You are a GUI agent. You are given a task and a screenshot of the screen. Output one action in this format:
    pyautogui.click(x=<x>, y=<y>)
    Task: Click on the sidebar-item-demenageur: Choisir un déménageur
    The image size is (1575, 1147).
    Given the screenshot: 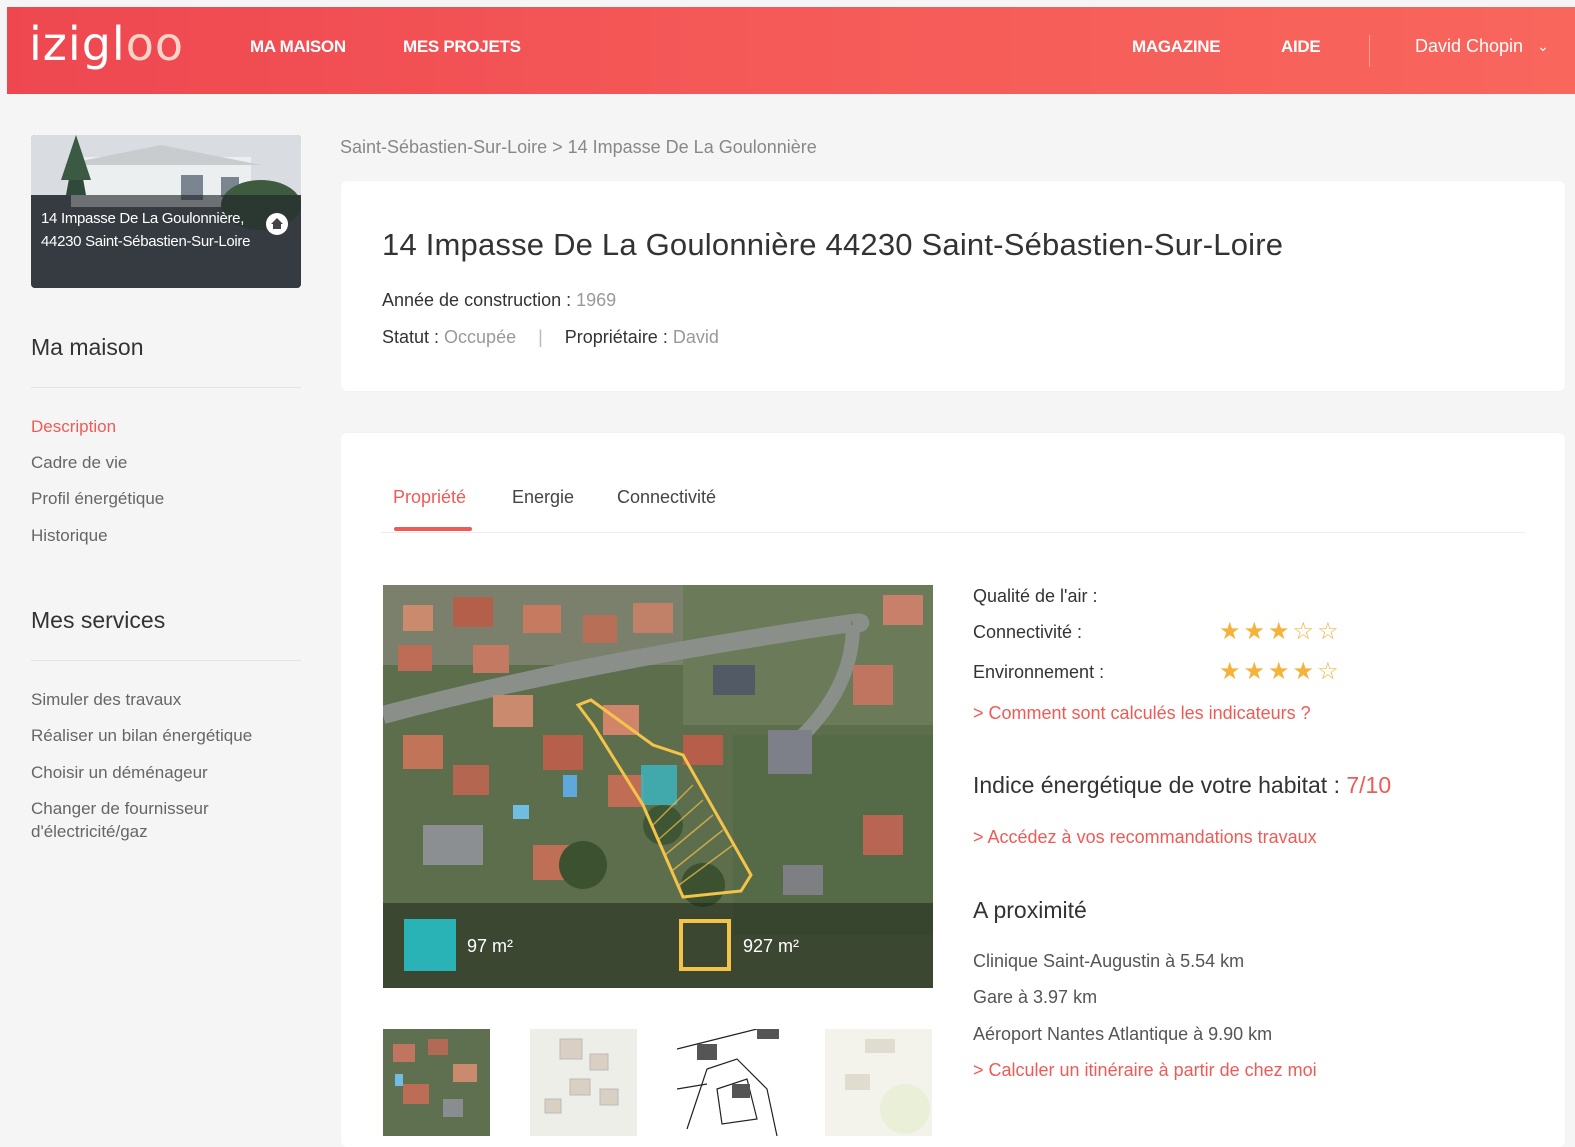 What is the action you would take?
    pyautogui.click(x=119, y=772)
    